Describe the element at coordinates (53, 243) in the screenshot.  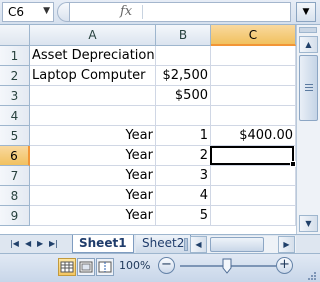
I see `last-sheet-icon: ▶|` at that location.